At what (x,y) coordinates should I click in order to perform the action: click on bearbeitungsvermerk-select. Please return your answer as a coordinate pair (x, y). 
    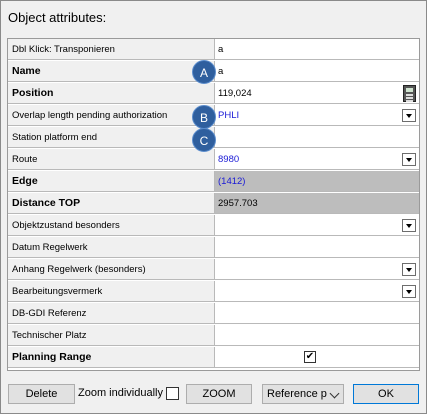
    Looking at the image, I should click on (317, 291).